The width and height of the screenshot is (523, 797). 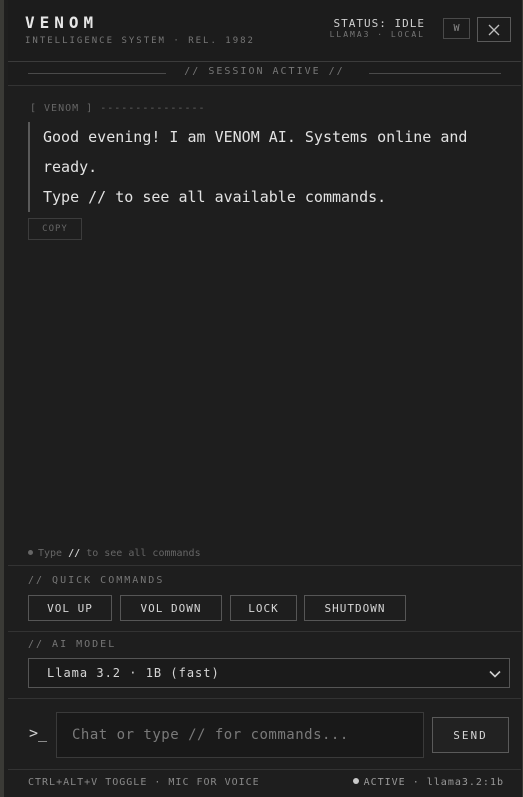 What do you see at coordinates (30, 552) in the screenshot?
I see `bullet-icon` at bounding box center [30, 552].